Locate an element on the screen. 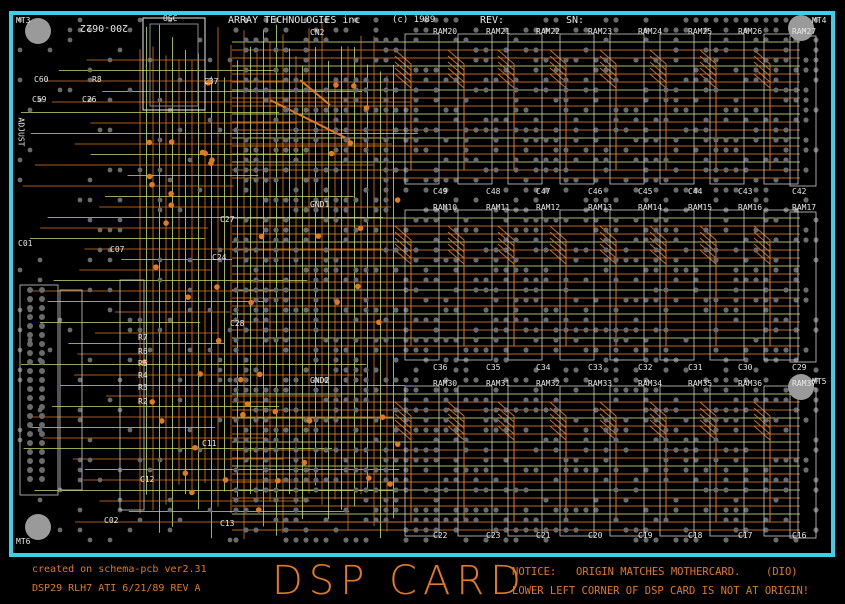 The width and height of the screenshot is (845, 604). mount-hole-label-mt6: MT6 is located at coordinates (23, 541).